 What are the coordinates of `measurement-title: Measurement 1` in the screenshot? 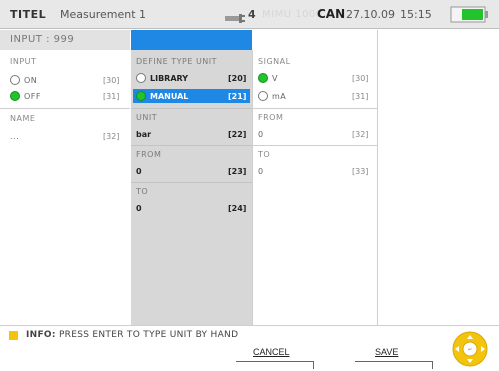 It's located at (103, 14).